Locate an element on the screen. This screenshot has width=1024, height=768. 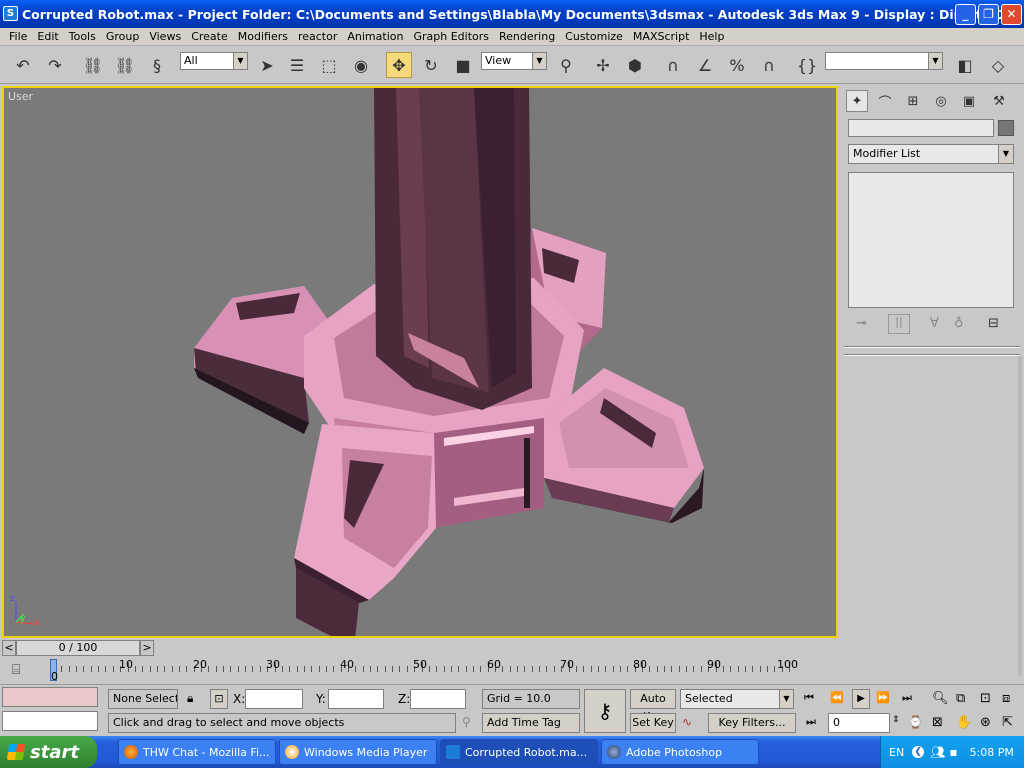
region-zoom-icon: ⊠ is located at coordinates (937, 722).